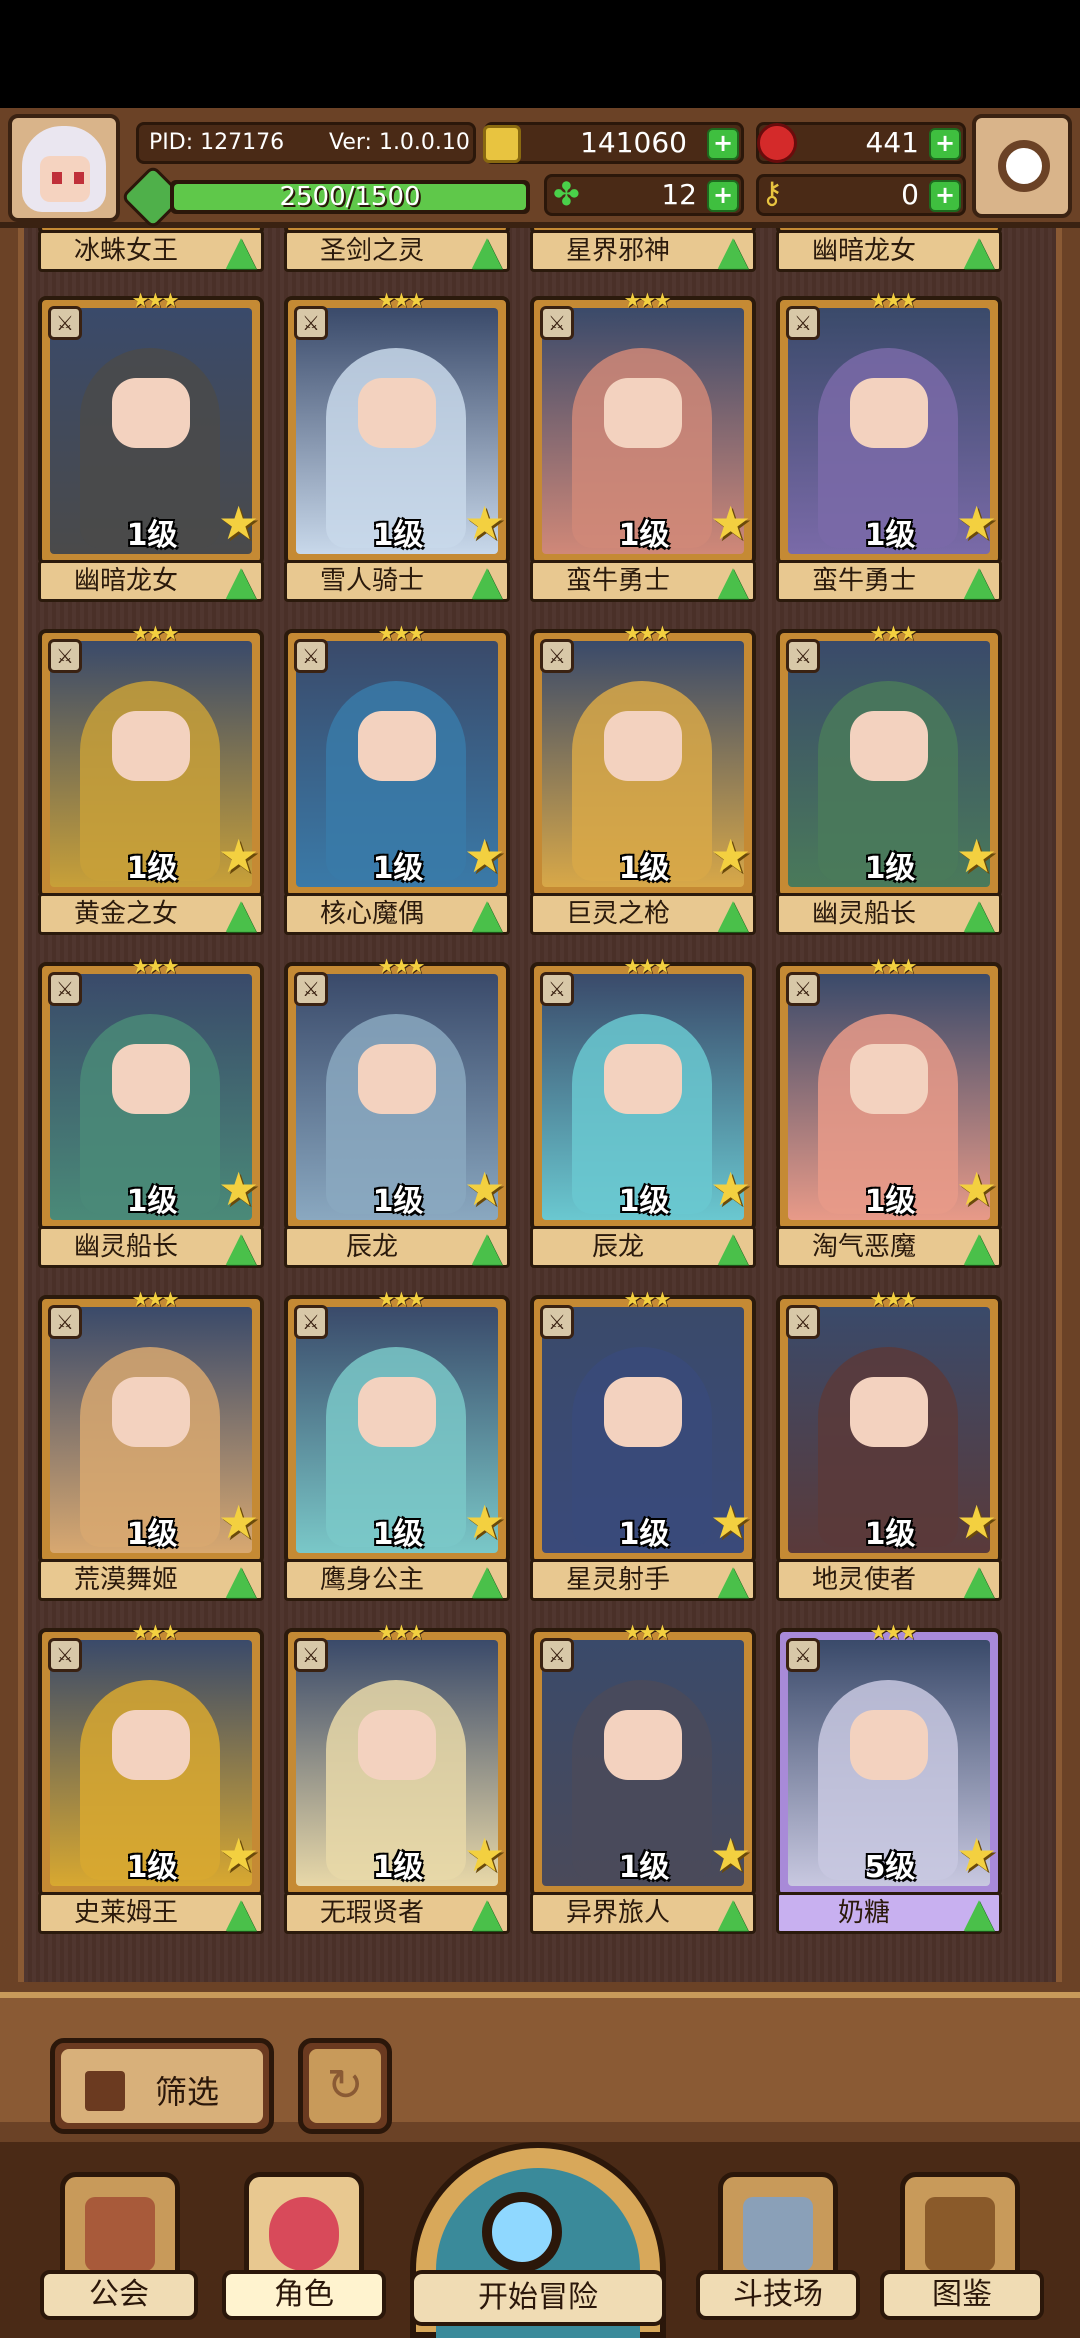 Image resolution: width=1080 pixels, height=2338 pixels. I want to click on character-card: ⚔ ★★★ 1级 ★ 星灵射手 ▲, so click(643, 1445).